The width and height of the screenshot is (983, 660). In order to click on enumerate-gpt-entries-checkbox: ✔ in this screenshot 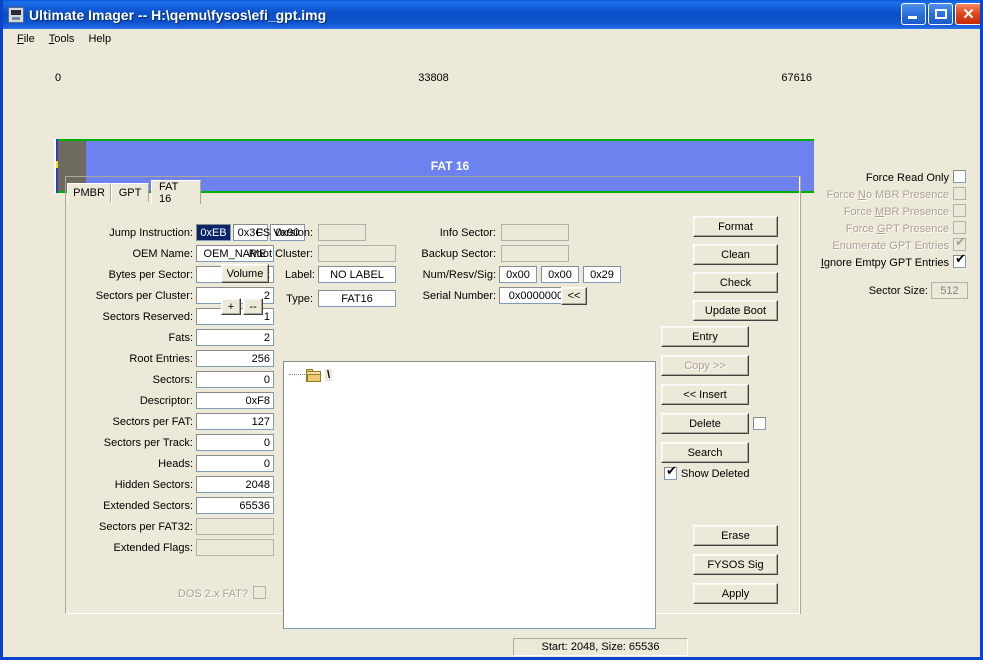, I will do `click(959, 243)`.